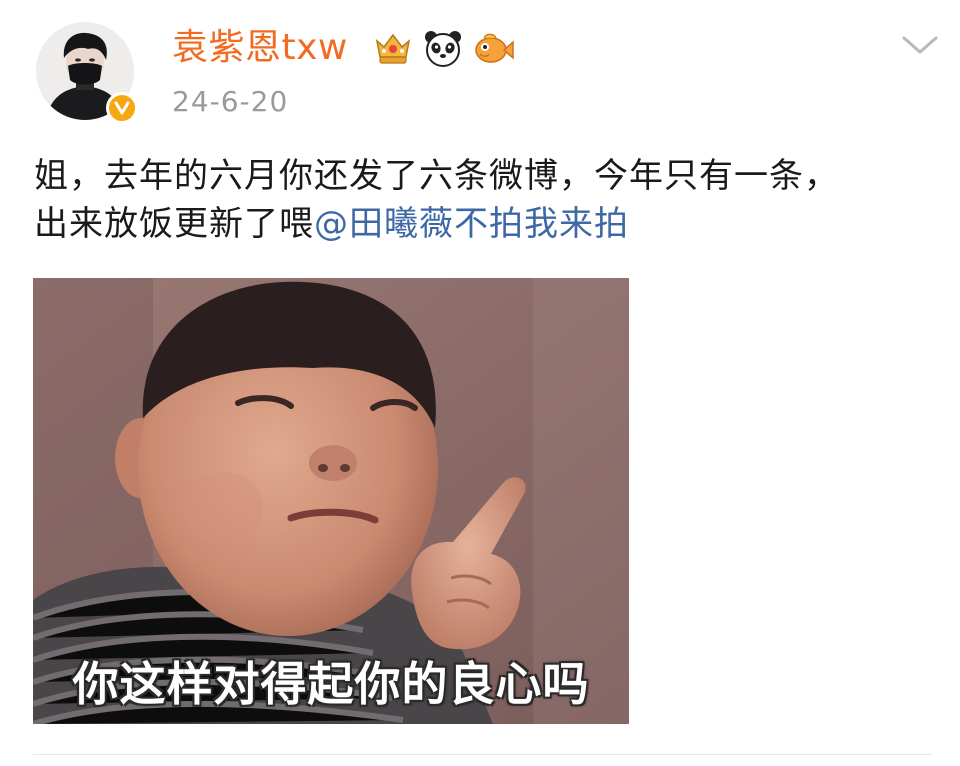 The height and width of the screenshot is (766, 960). Describe the element at coordinates (482, 754) in the screenshot. I see `post-divider` at that location.